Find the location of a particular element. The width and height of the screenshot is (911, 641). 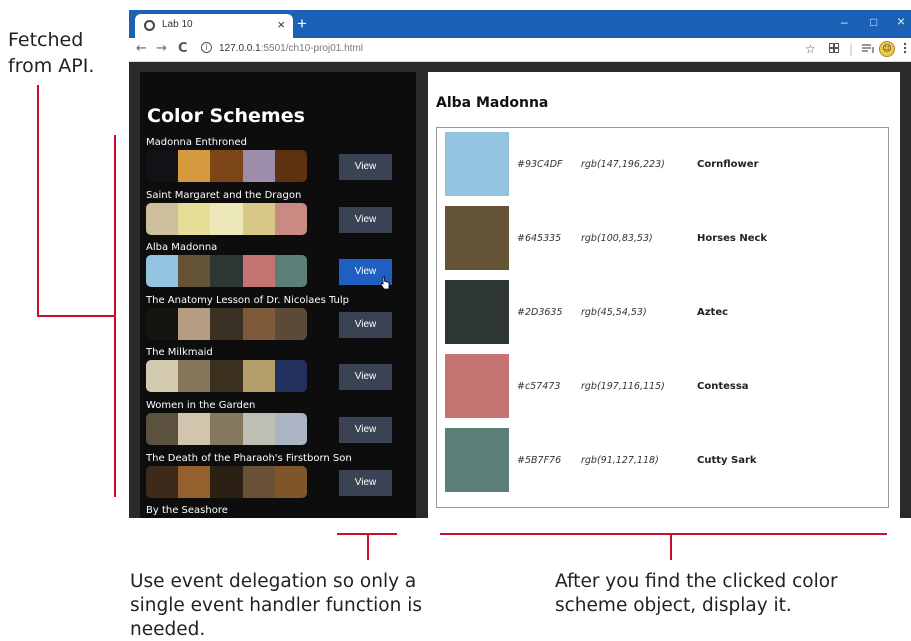

url-path: :5501/ch10-proj01.html is located at coordinates (312, 48).